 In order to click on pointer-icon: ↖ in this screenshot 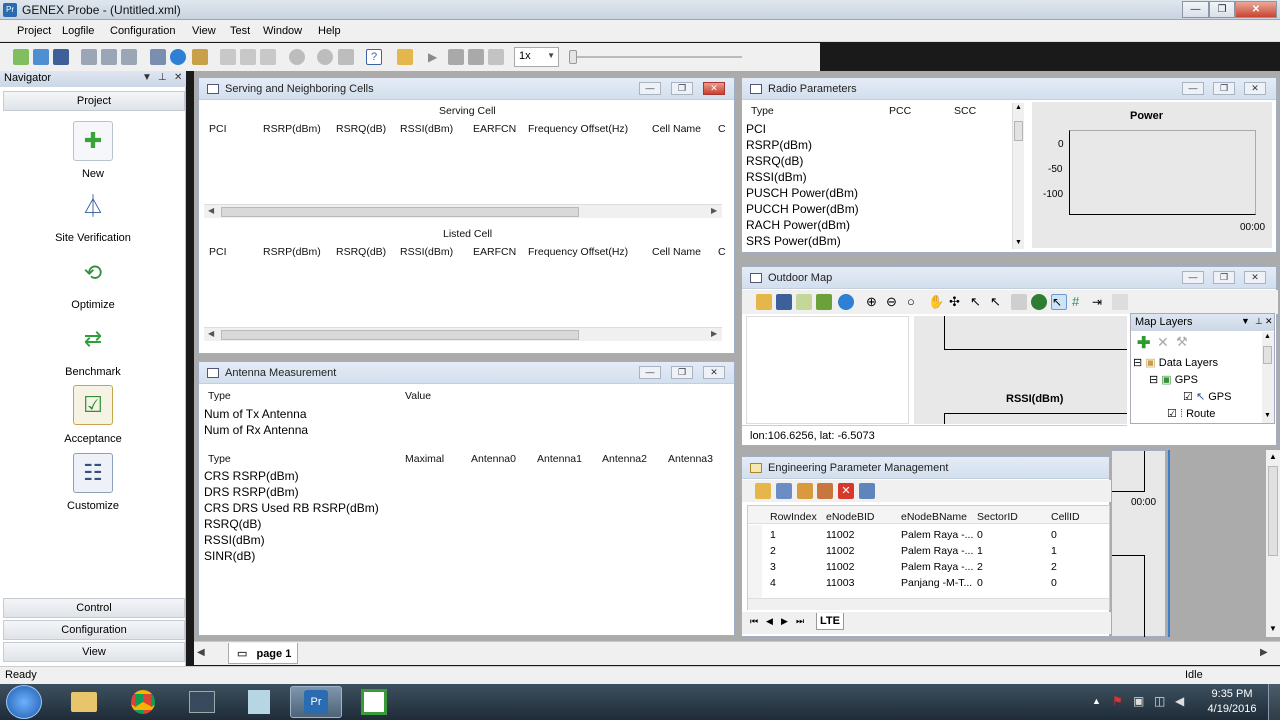, I will do `click(1059, 302)`.